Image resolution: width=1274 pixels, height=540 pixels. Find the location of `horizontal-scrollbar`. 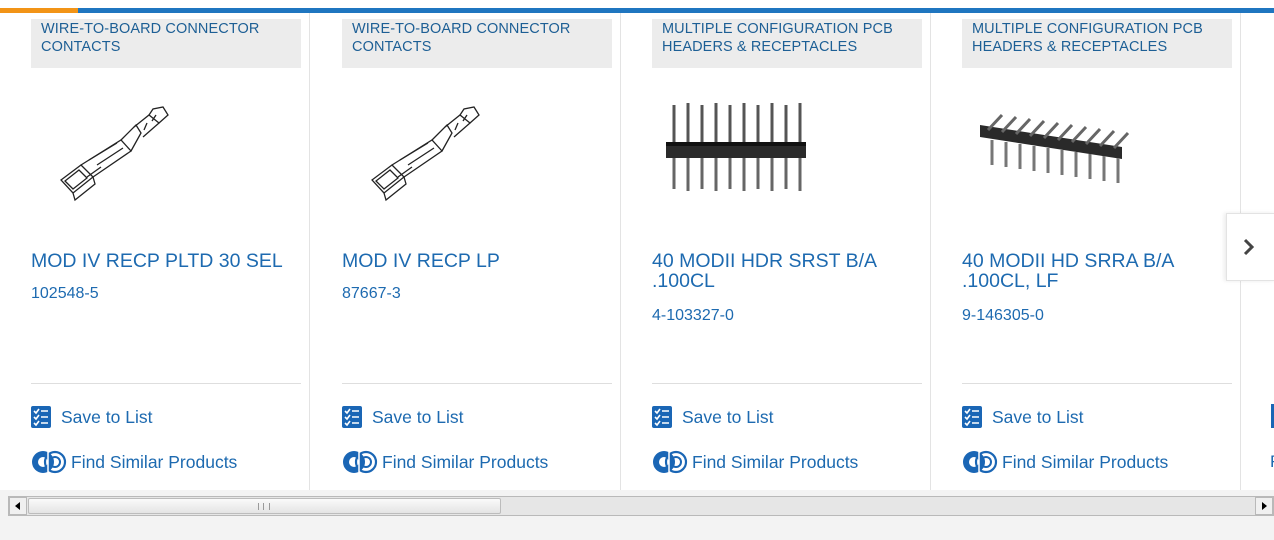

horizontal-scrollbar is located at coordinates (641, 506).